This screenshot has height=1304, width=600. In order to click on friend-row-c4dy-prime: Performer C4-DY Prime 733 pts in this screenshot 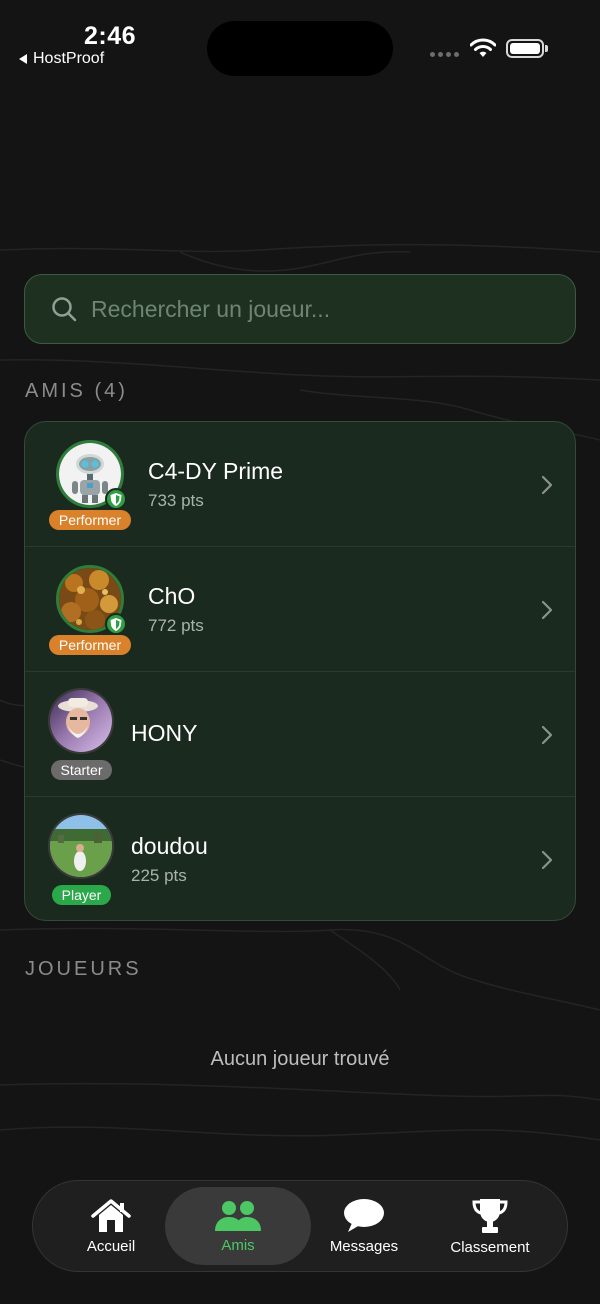, I will do `click(300, 484)`.